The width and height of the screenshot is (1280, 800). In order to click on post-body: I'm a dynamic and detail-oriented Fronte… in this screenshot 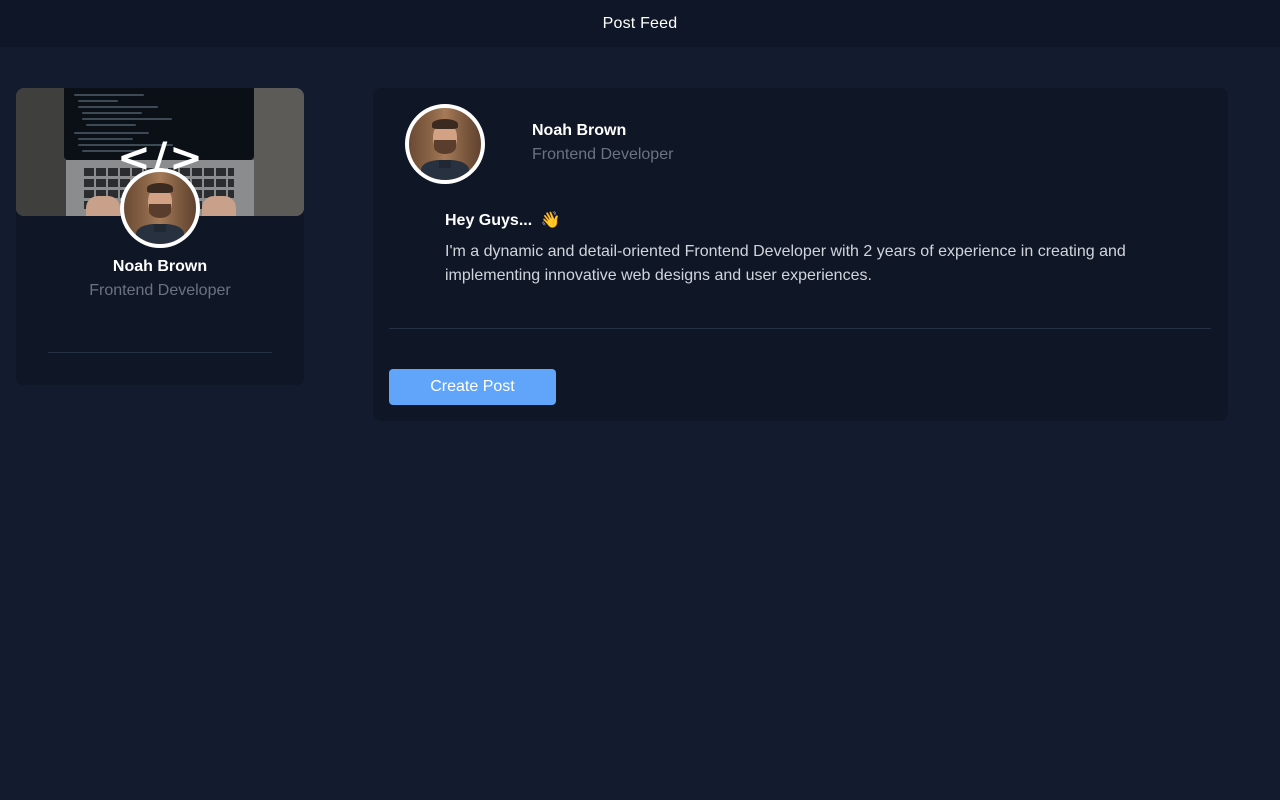, I will do `click(785, 263)`.